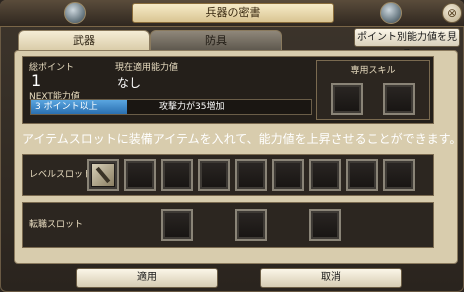 This screenshot has height=292, width=464. What do you see at coordinates (216, 40) in the screenshot?
I see `tab-armor: 防具` at bounding box center [216, 40].